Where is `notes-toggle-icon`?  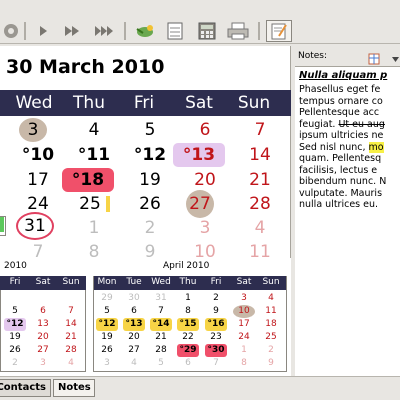 notes-toggle-icon is located at coordinates (279, 31).